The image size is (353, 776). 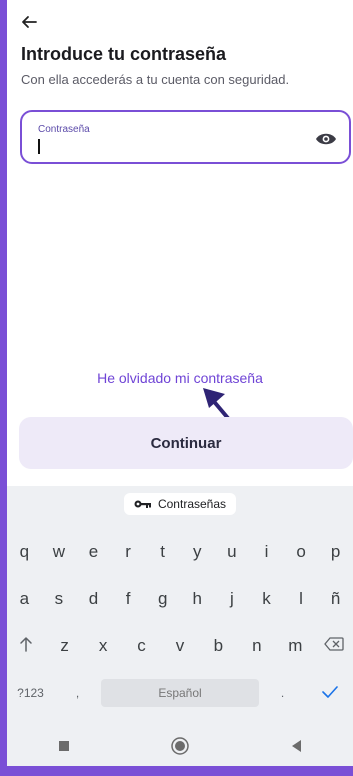 What do you see at coordinates (77, 693) in the screenshot?
I see `comma-key: ,` at bounding box center [77, 693].